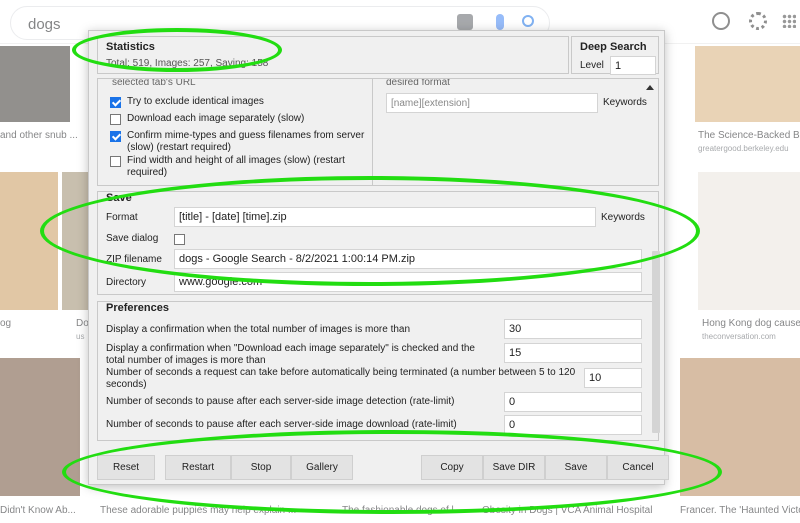 Image resolution: width=800 pixels, height=523 pixels. Describe the element at coordinates (137, 308) in the screenshot. I see `preferences-title: Preferences` at that location.